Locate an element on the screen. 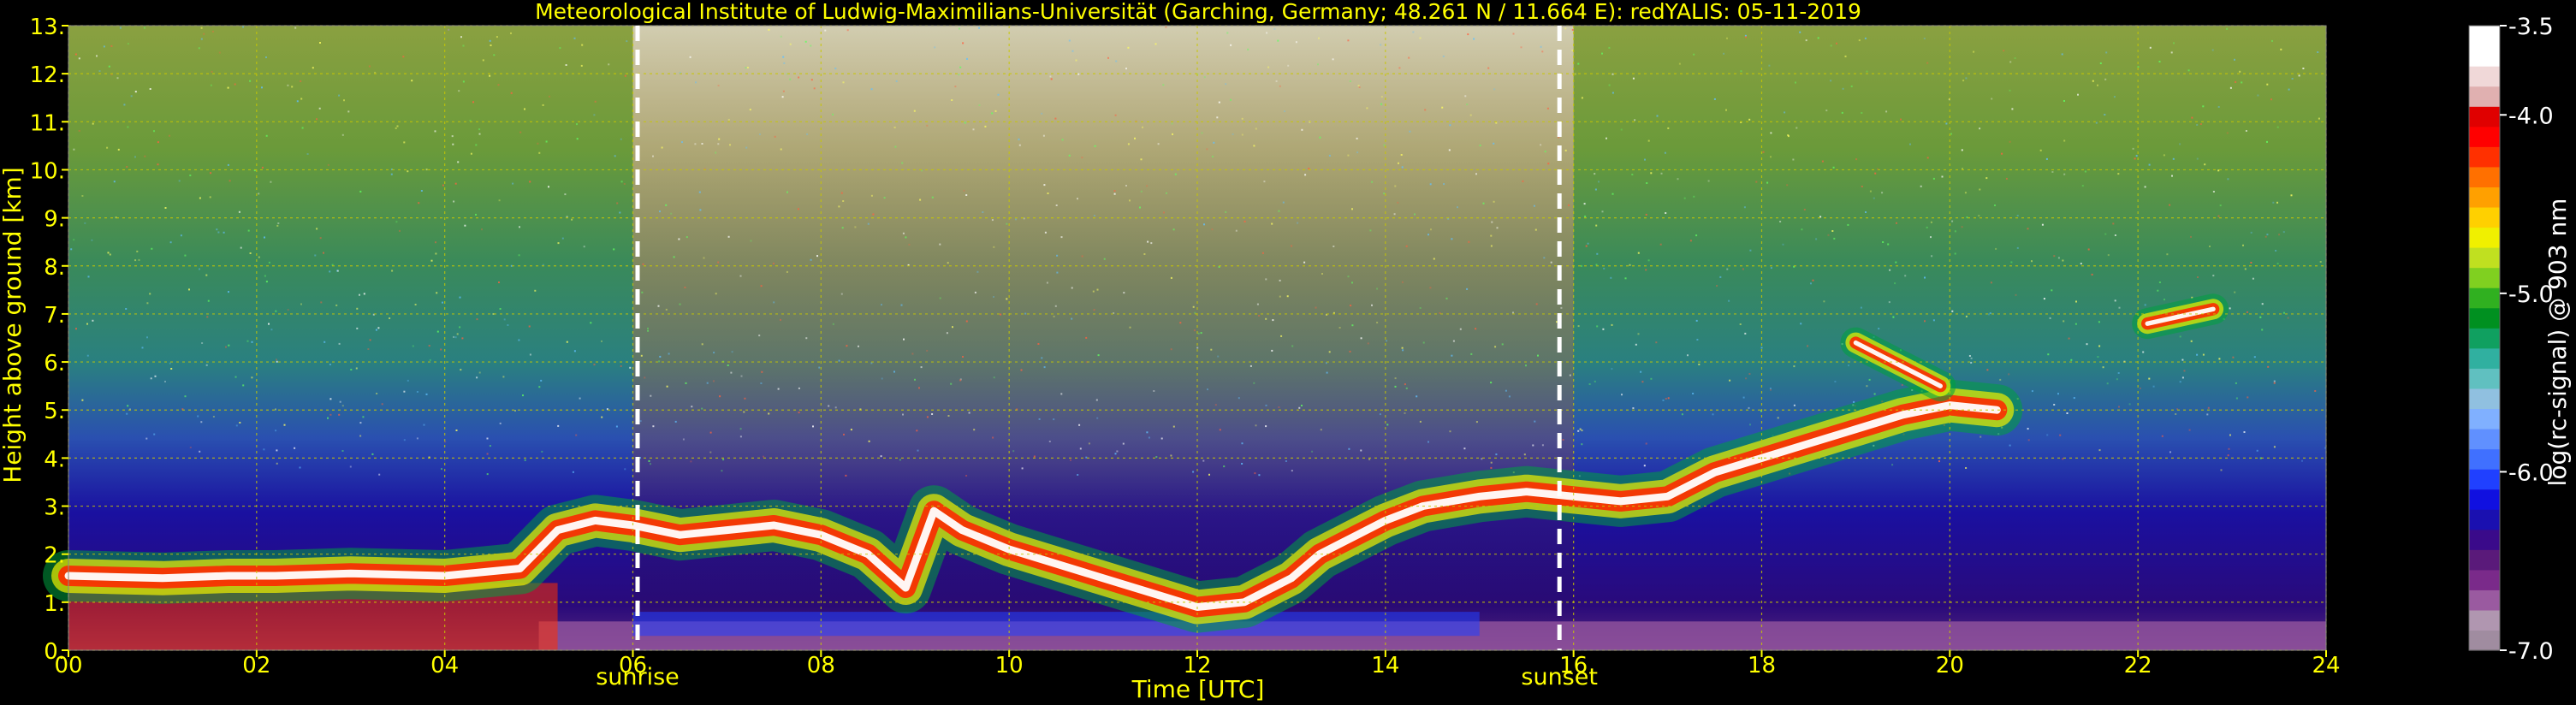 Image resolution: width=2576 pixels, height=705 pixels. y-axis-label: Height above ground [km] is located at coordinates (13, 325).